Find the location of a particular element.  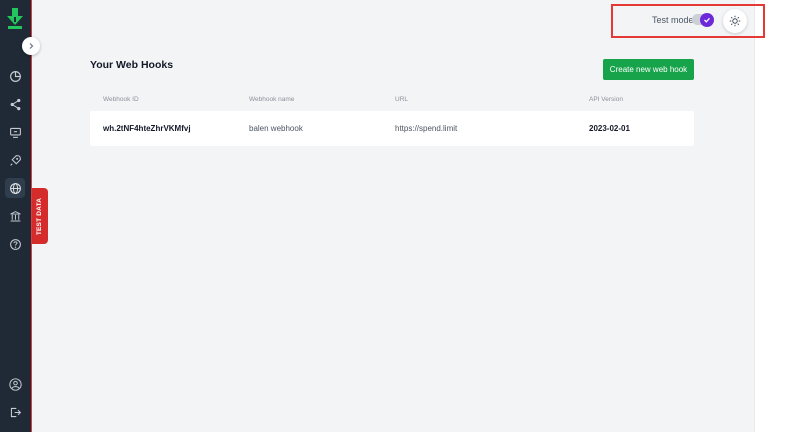

logo-icon is located at coordinates (15, 19).